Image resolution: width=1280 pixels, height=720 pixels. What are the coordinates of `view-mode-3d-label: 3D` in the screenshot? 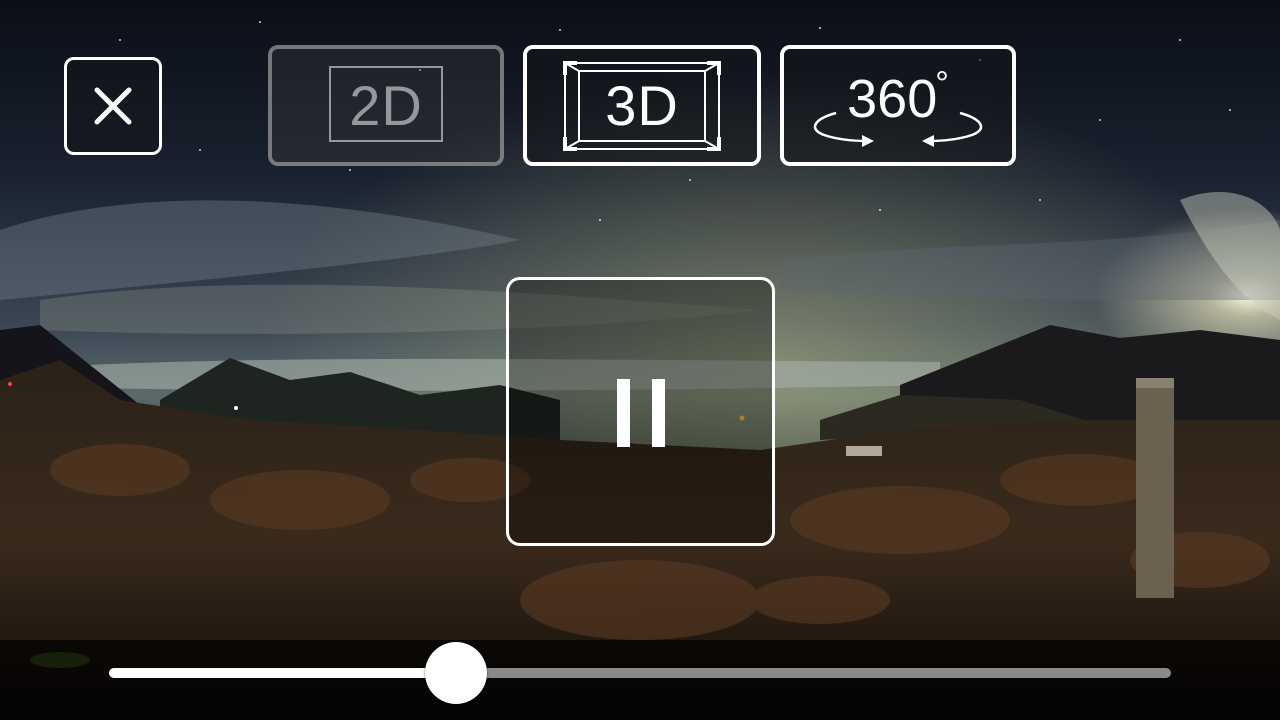 It's located at (642, 105).